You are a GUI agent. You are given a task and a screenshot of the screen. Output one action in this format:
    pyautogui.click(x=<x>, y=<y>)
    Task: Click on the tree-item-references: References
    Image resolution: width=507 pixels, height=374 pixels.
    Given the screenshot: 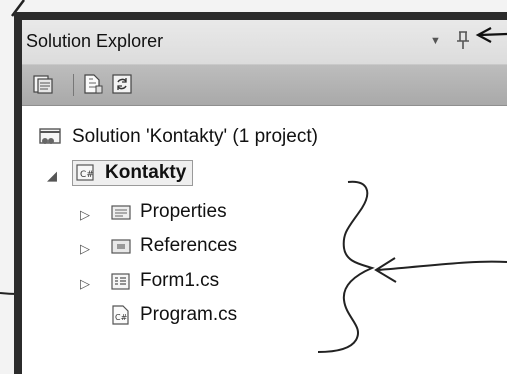 What is the action you would take?
    pyautogui.click(x=173, y=246)
    